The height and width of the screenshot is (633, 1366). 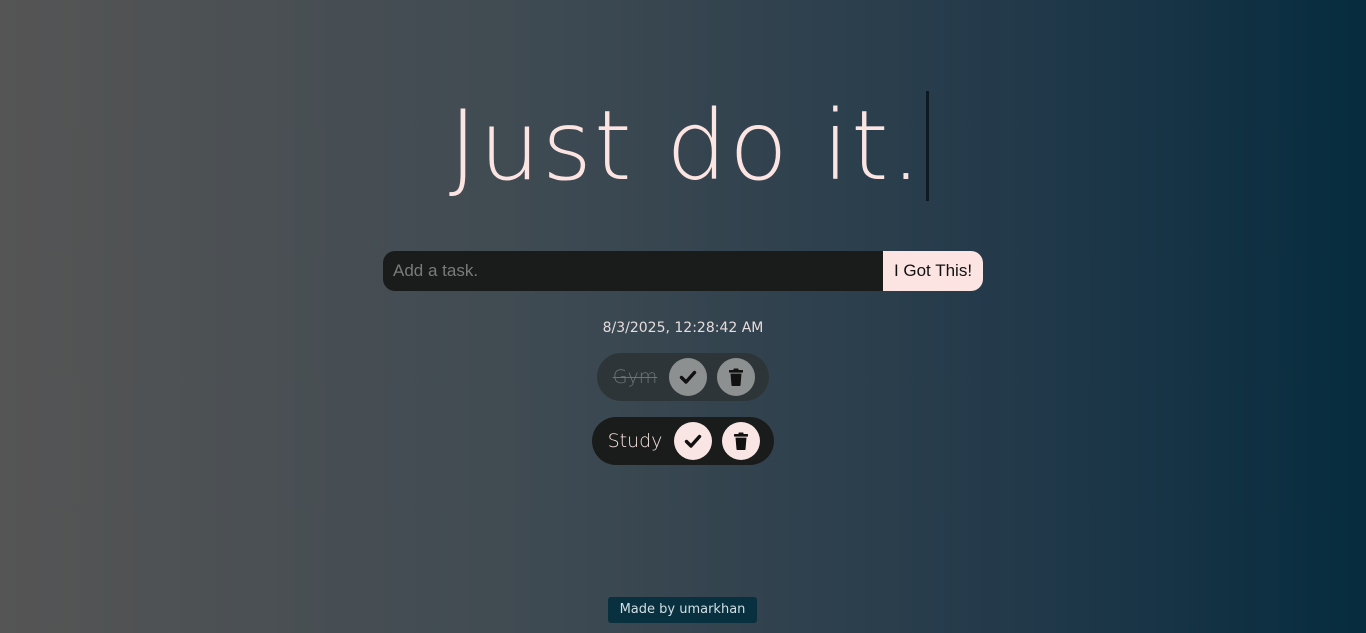 I want to click on task-text: Gym, so click(x=635, y=377).